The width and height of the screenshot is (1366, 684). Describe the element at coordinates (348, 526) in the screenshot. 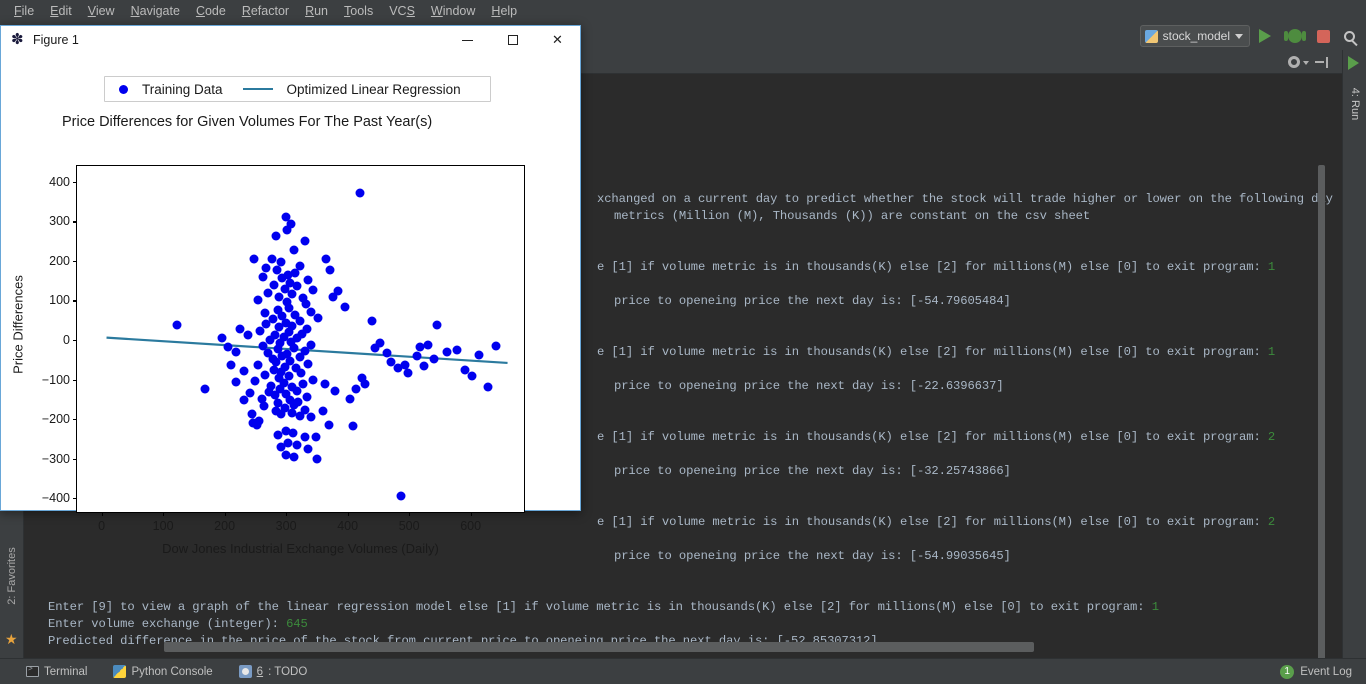

I see `chart-x-tick-label: 400` at that location.